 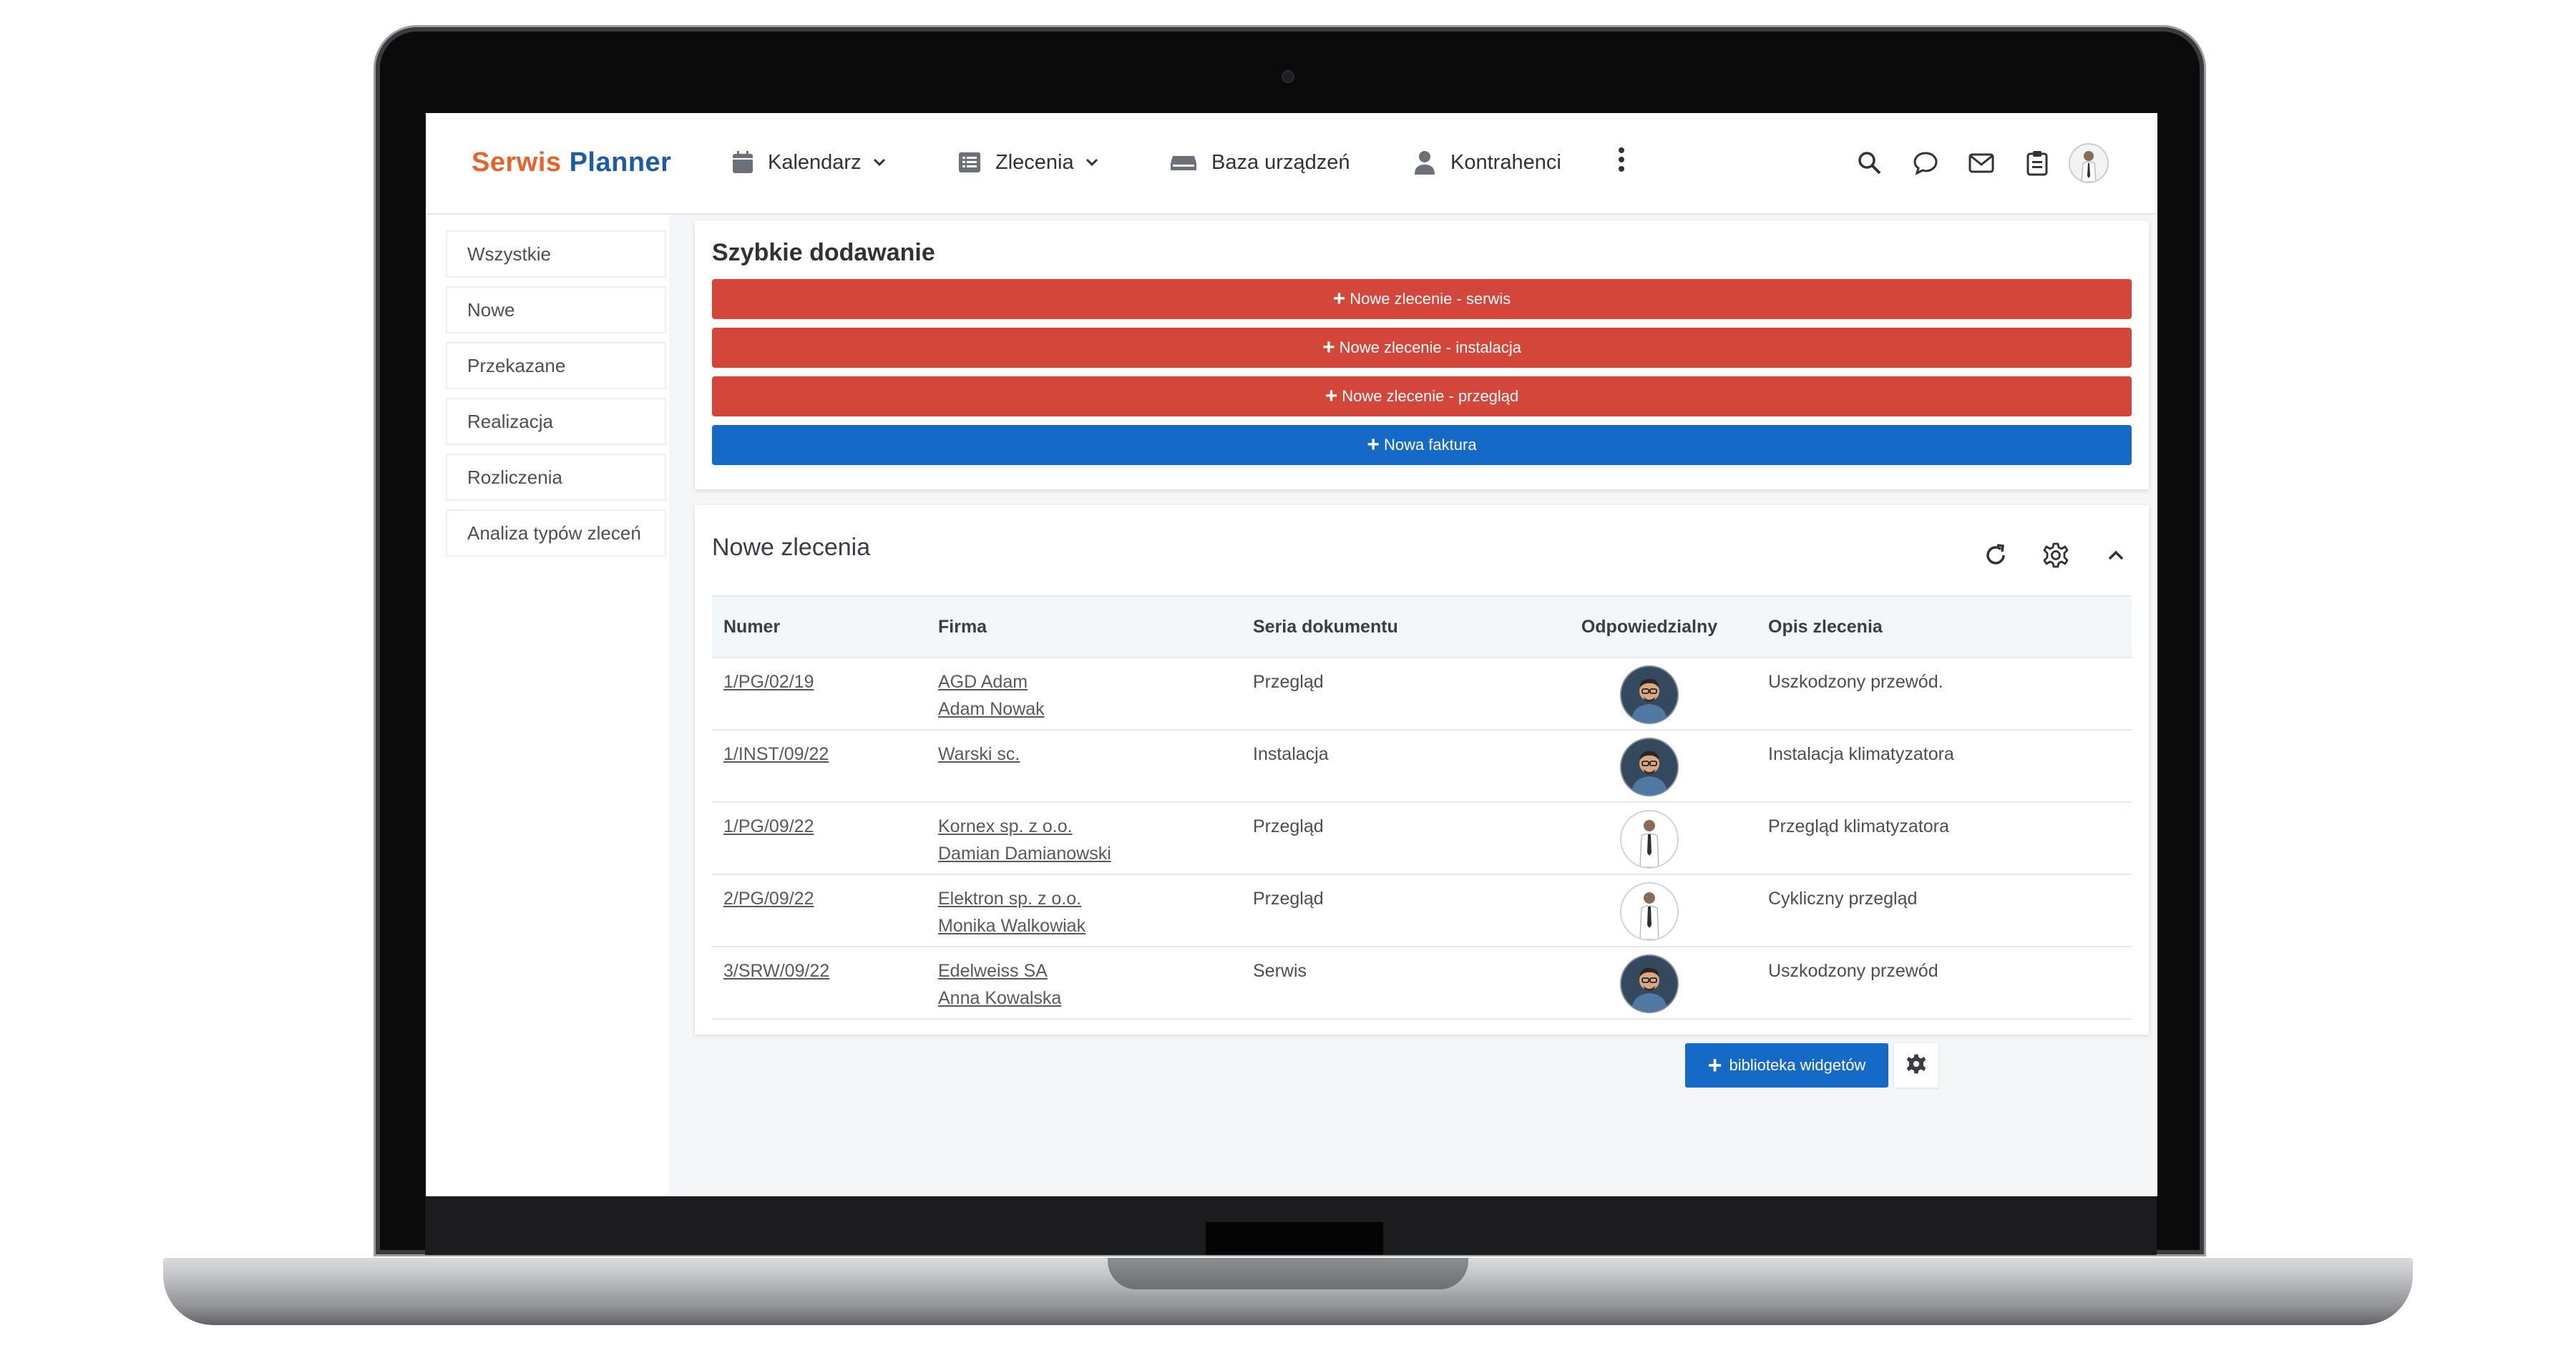 What do you see at coordinates (819, 626) in the screenshot?
I see `column-header: Numer` at bounding box center [819, 626].